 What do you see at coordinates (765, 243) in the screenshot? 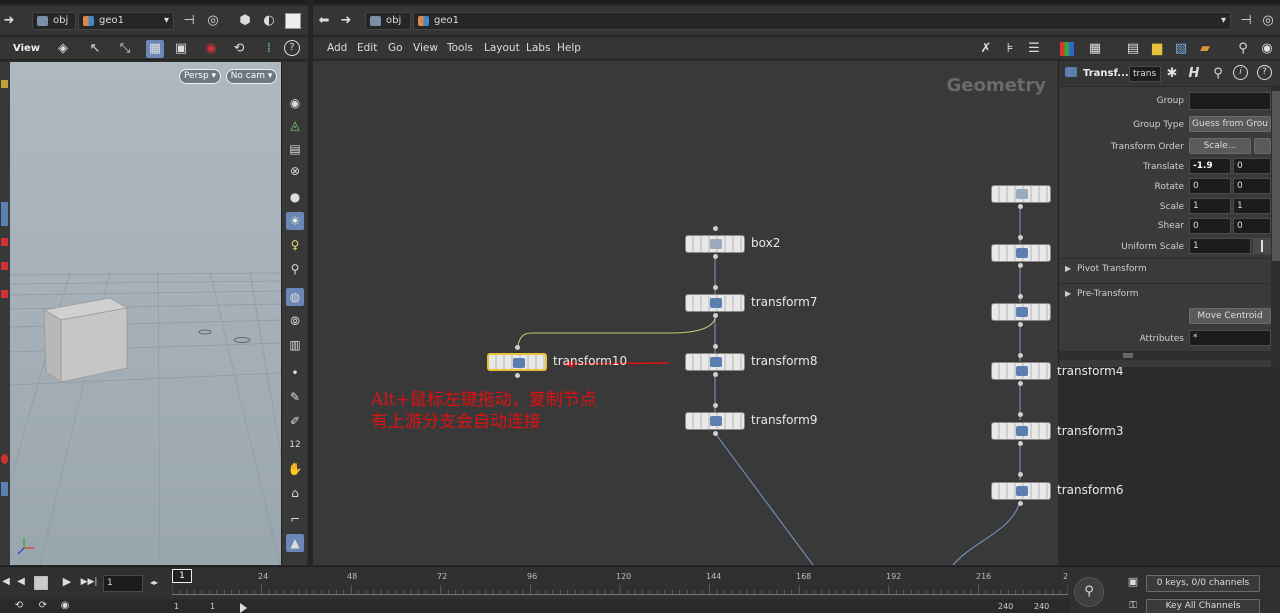
I see `node-label-box2: box2` at bounding box center [765, 243].